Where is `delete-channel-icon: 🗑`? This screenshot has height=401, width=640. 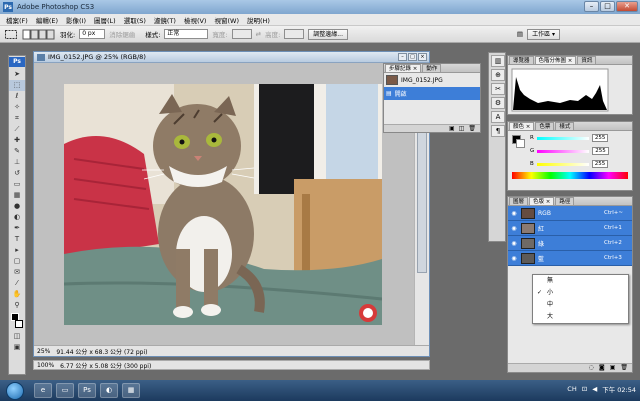 delete-channel-icon: 🗑 is located at coordinates (624, 368).